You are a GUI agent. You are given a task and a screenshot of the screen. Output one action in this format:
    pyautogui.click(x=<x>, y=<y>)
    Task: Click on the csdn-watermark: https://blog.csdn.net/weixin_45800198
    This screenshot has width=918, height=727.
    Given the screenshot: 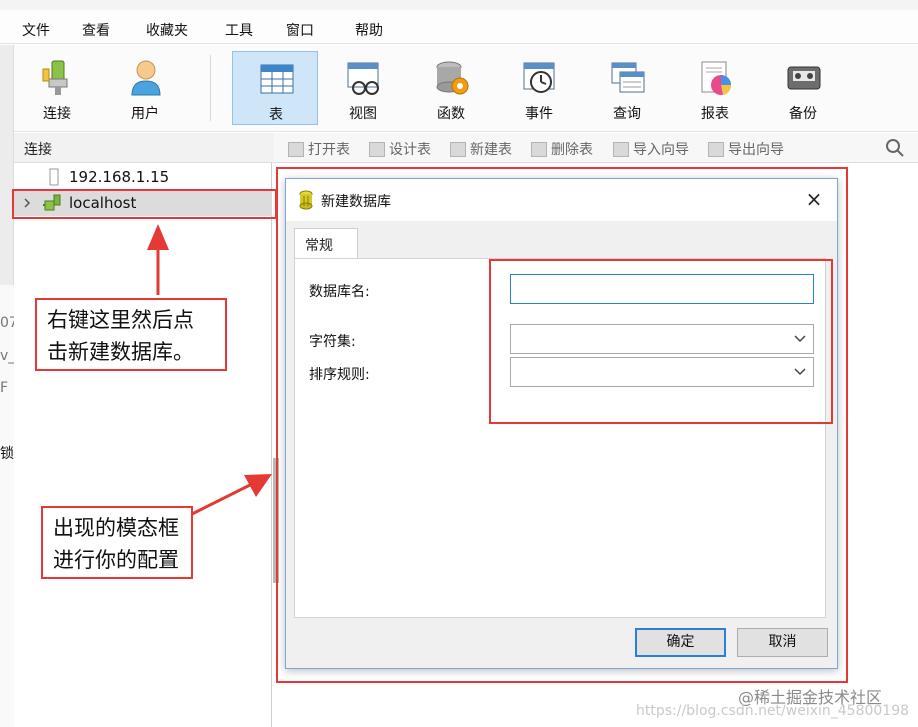 What is the action you would take?
    pyautogui.click(x=773, y=711)
    